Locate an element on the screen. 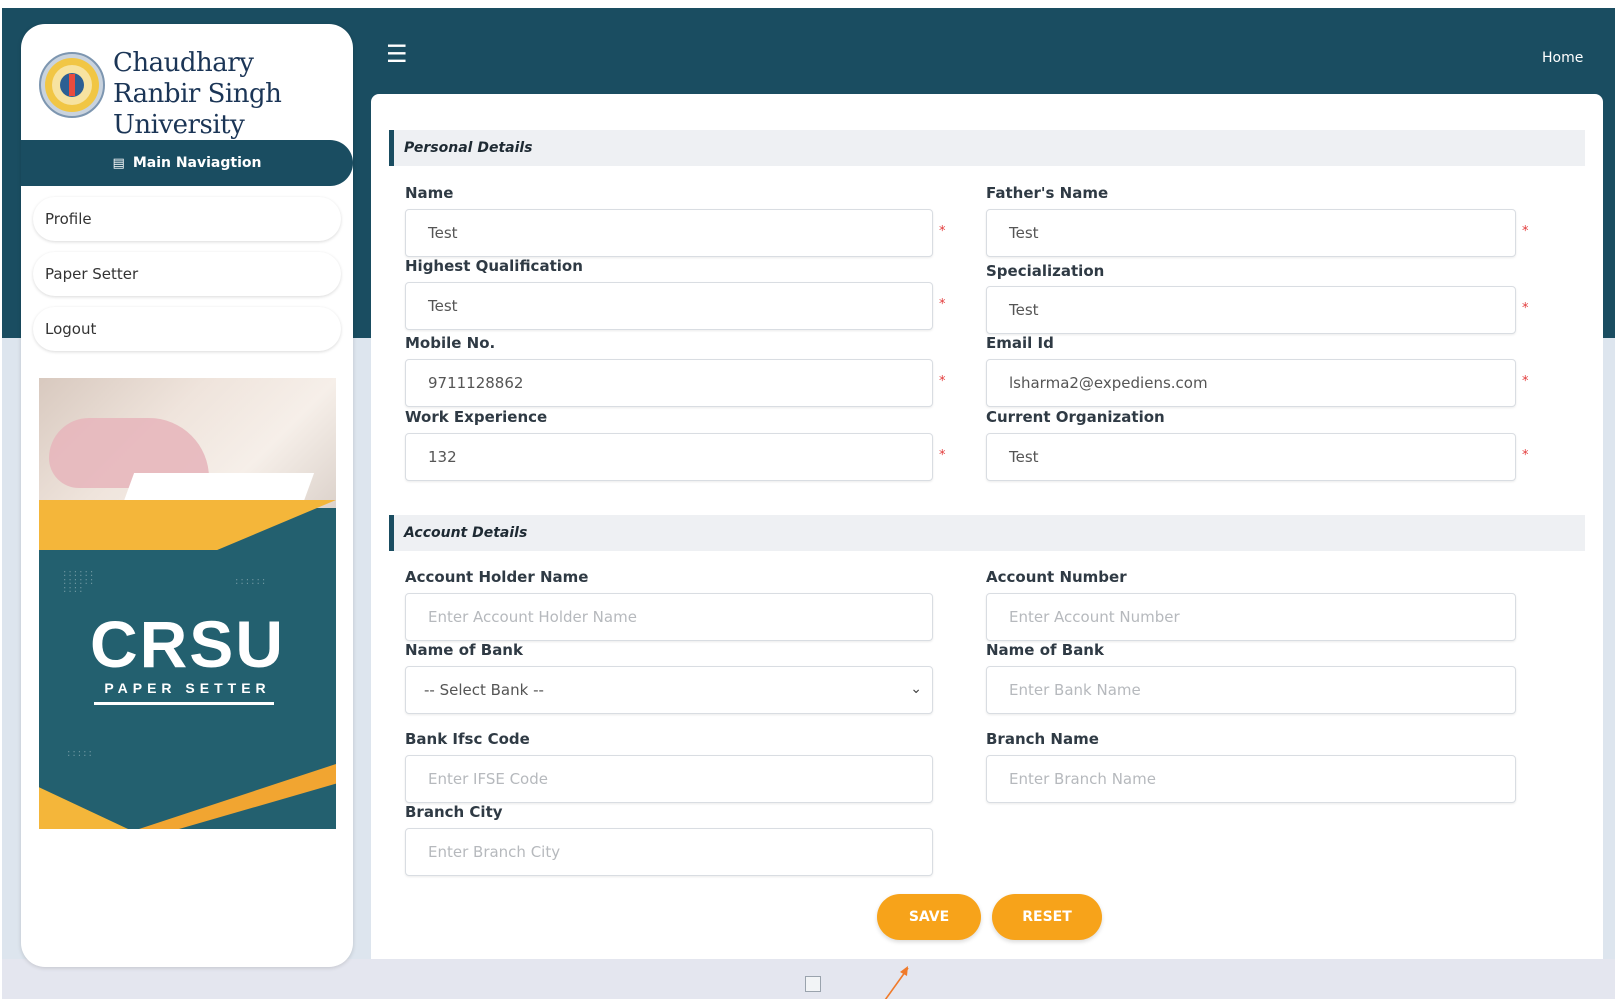 The width and height of the screenshot is (1619, 999). university-name: Chaudhary Ranbir Singh University is located at coordinates (228, 94).